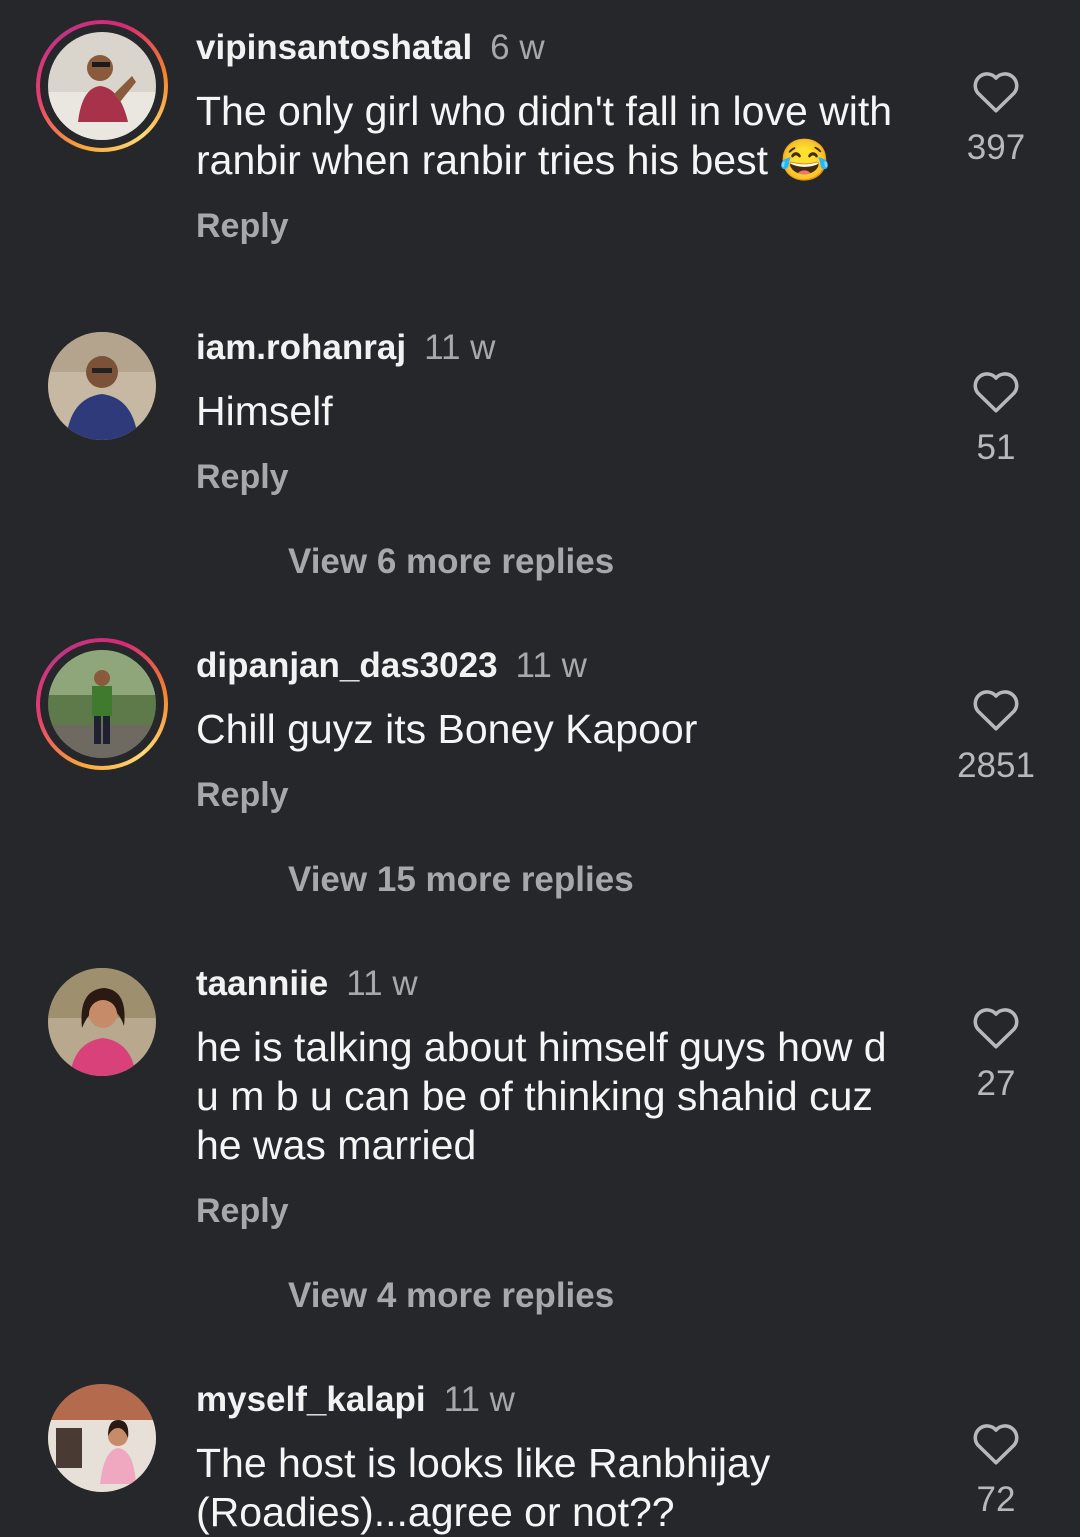 The image size is (1080, 1537). I want to click on comment-header: vipinsantoshatal 6 w, so click(370, 48).